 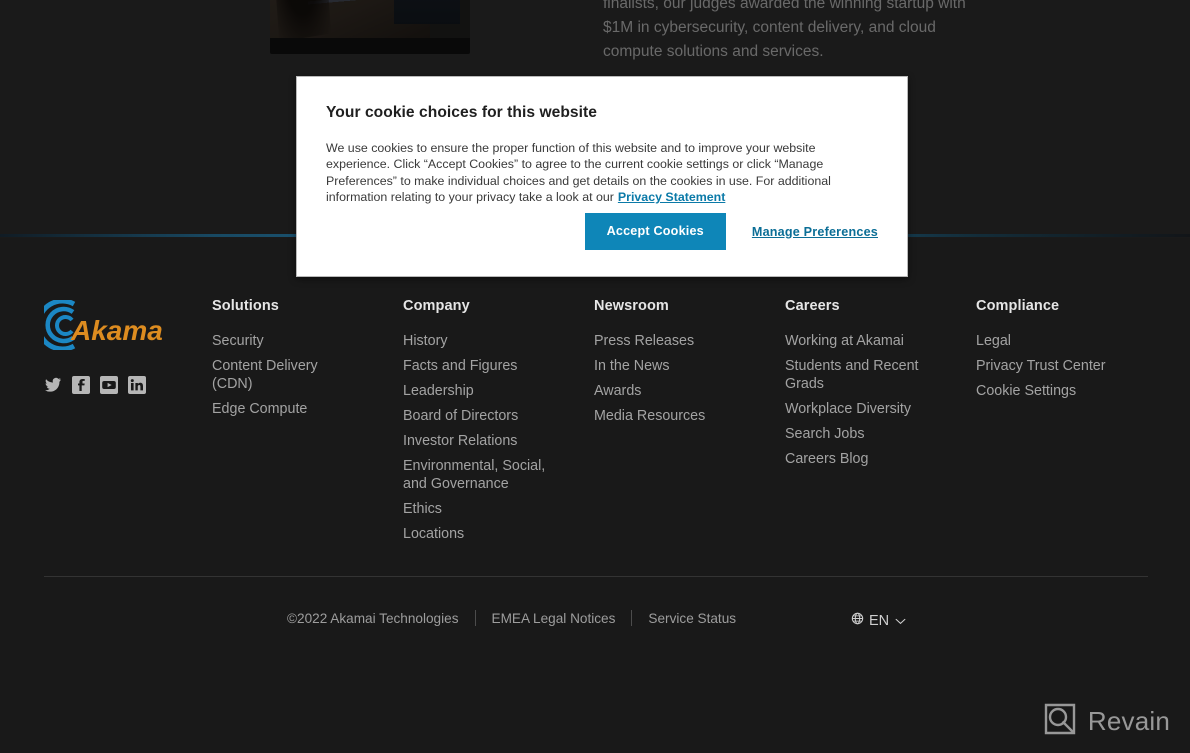 What do you see at coordinates (422, 509) in the screenshot?
I see `footer-link-ethics: Ethics` at bounding box center [422, 509].